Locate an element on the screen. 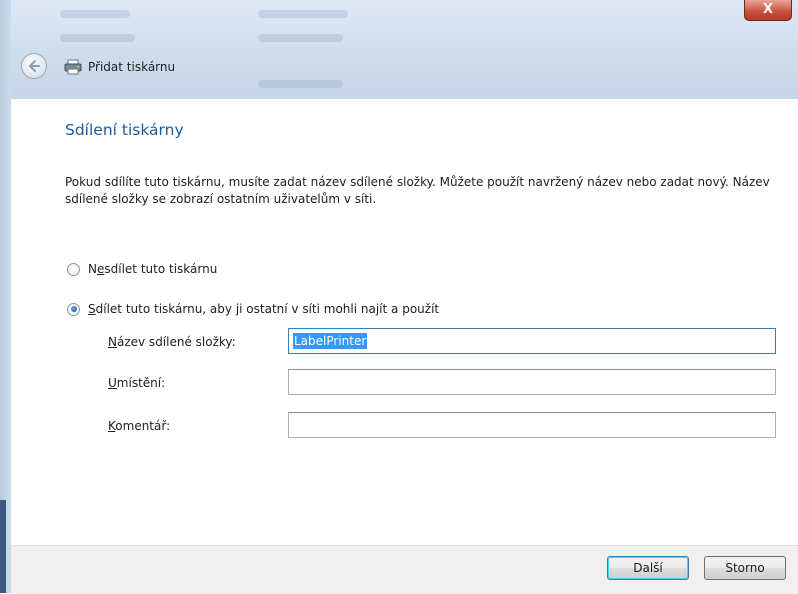  location-field is located at coordinates (532, 382).